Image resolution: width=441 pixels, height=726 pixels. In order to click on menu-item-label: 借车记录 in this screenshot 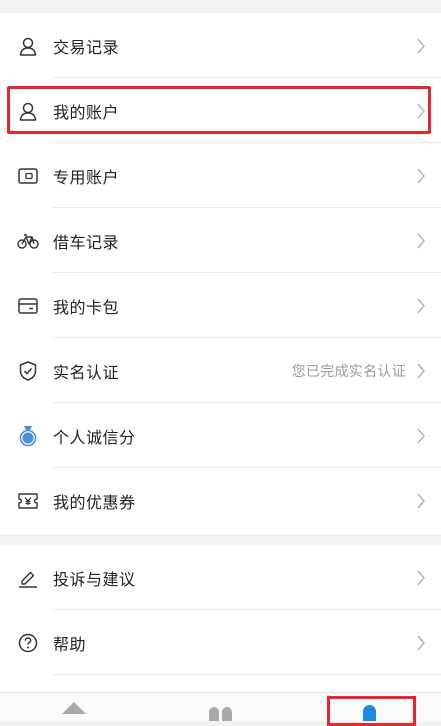, I will do `click(86, 242)`.